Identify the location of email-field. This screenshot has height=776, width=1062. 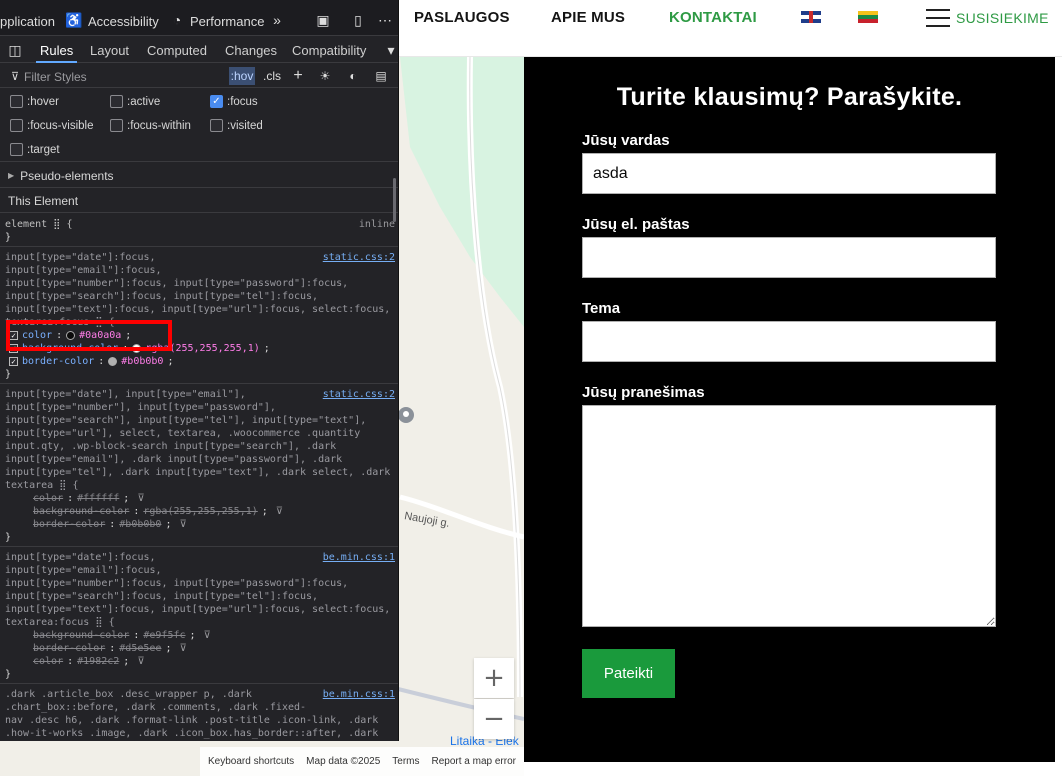
(789, 257).